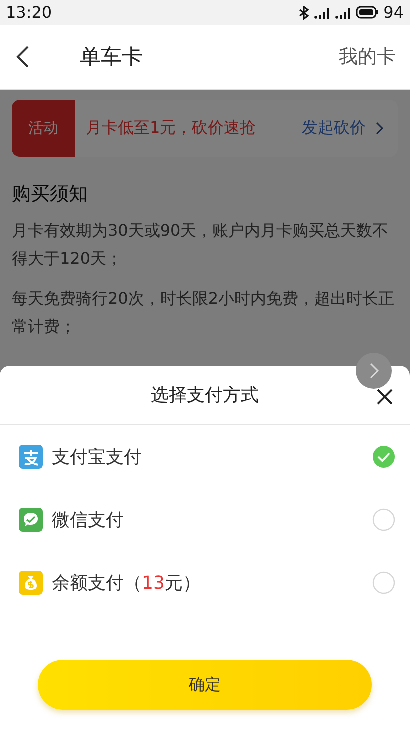  Describe the element at coordinates (204, 313) in the screenshot. I see `notice-paragraph: 每天免费骑行20次，时长限2小时内免费，超出时长正常计费；` at that location.